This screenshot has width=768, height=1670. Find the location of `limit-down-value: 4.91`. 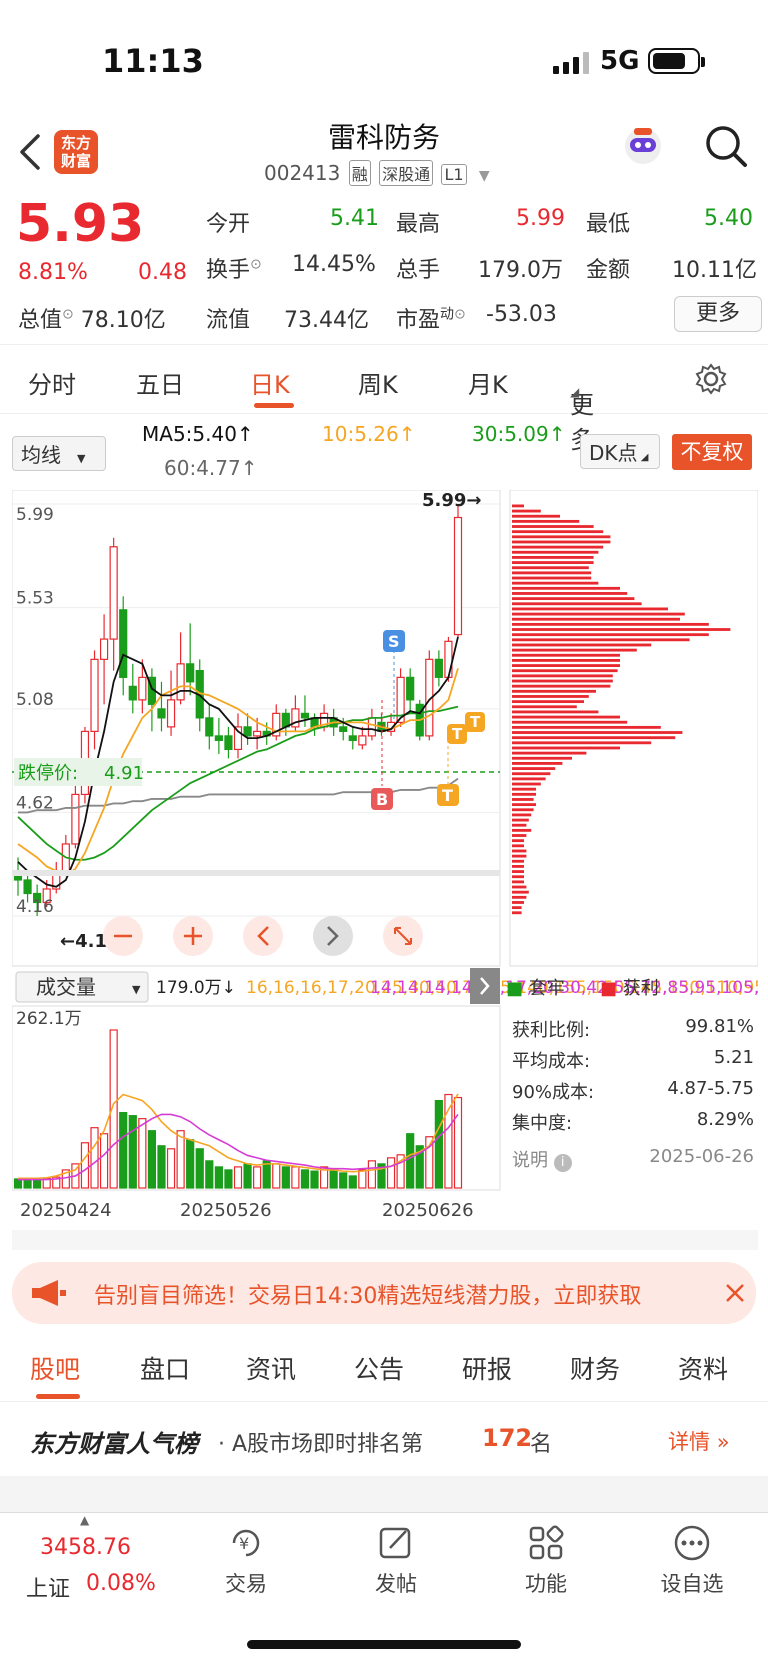

limit-down-value: 4.91 is located at coordinates (124, 773).